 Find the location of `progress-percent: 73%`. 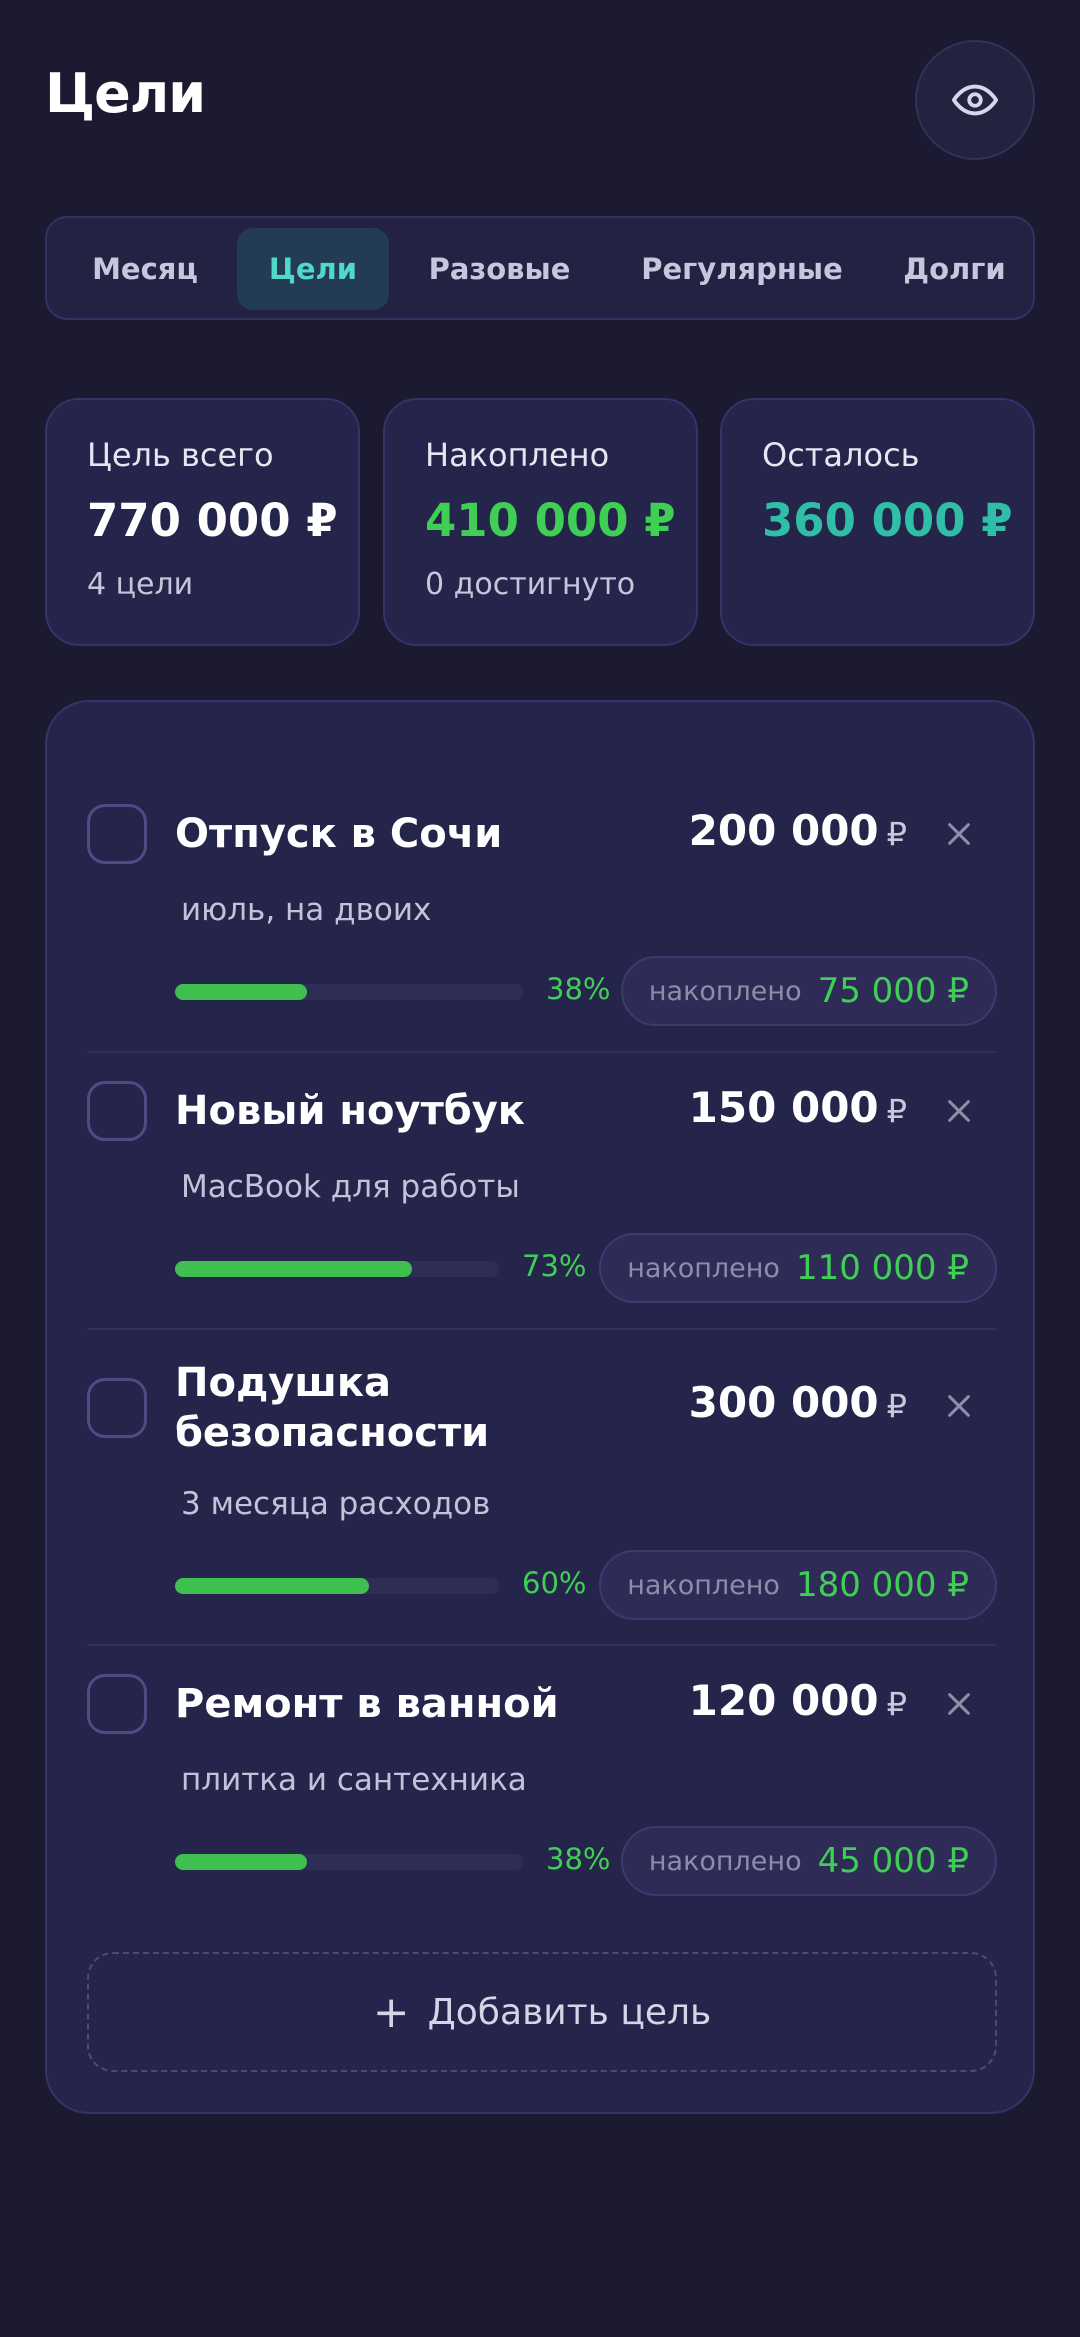

progress-percent: 73% is located at coordinates (554, 1266).